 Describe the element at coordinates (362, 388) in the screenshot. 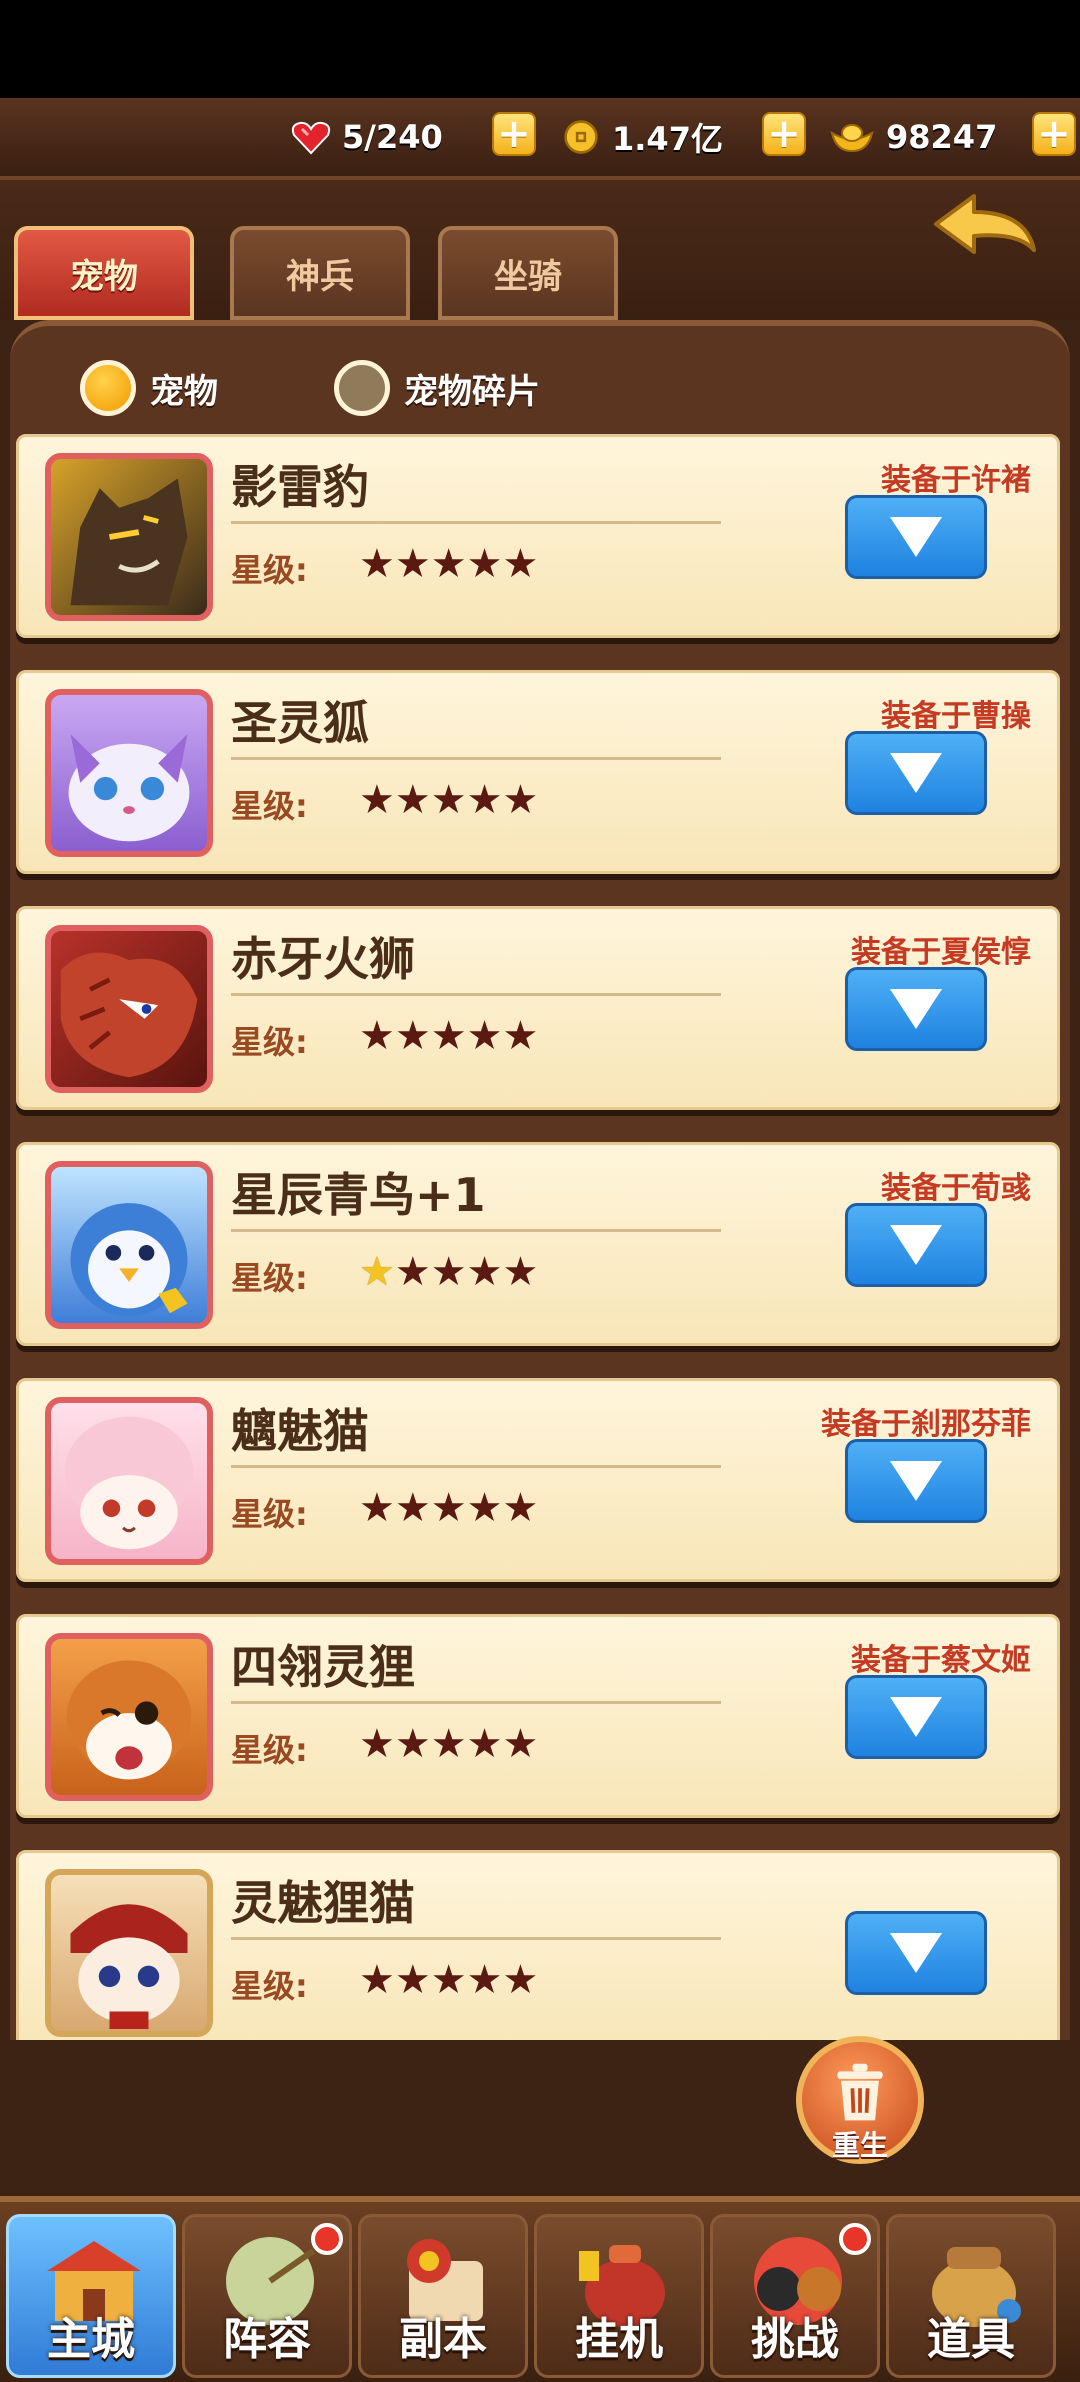

I see `radio-pet-fragments` at that location.